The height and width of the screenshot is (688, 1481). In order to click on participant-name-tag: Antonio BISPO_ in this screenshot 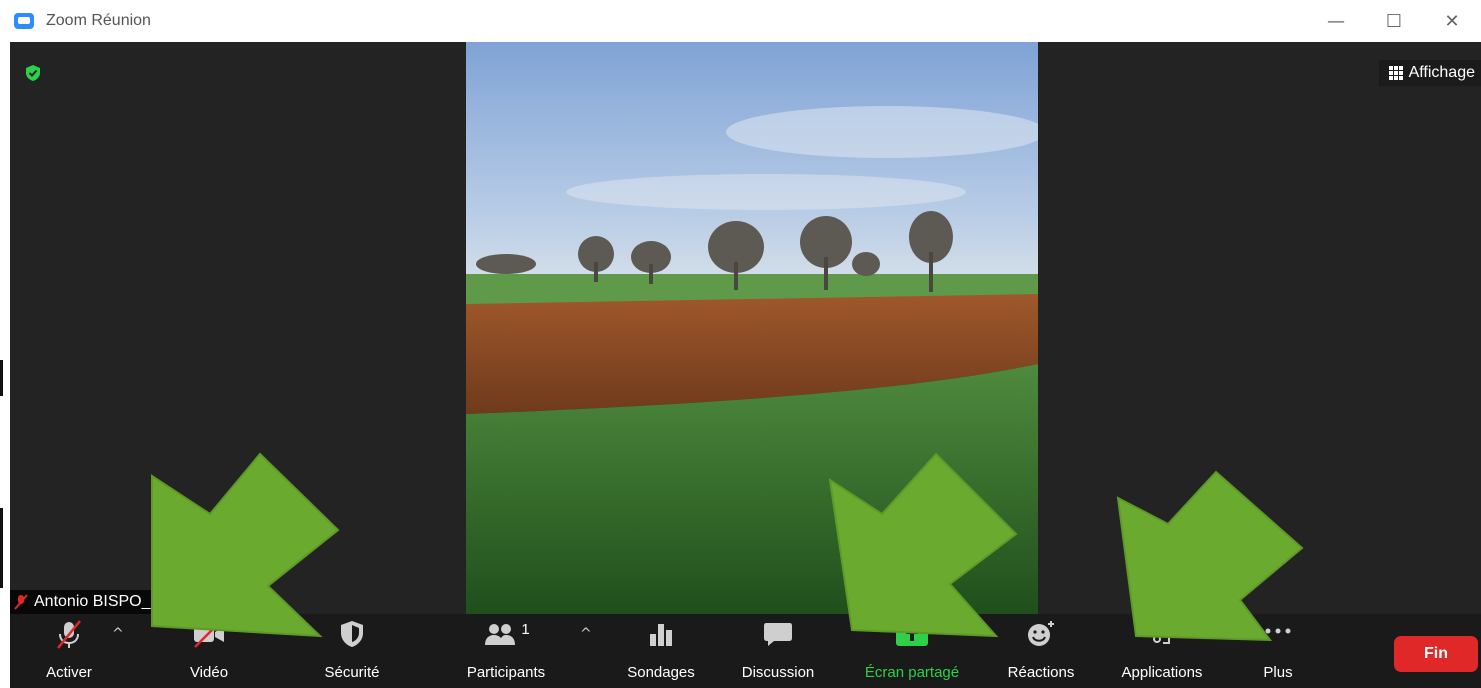, I will do `click(84, 602)`.